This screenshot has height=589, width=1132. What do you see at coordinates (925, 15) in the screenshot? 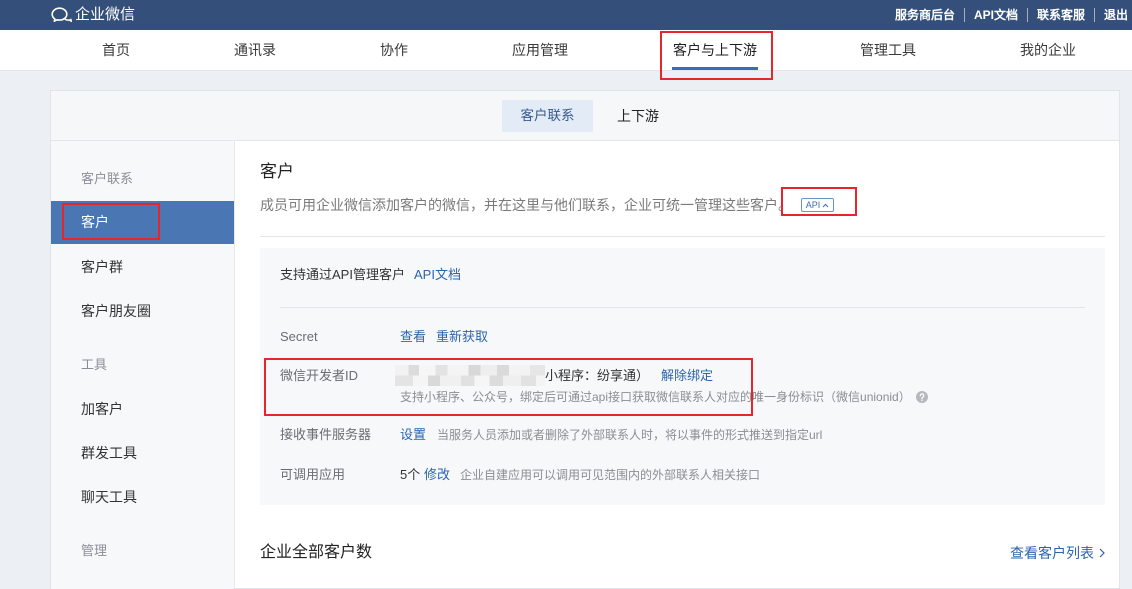
I see `provider-console-link: 服务商后台` at bounding box center [925, 15].